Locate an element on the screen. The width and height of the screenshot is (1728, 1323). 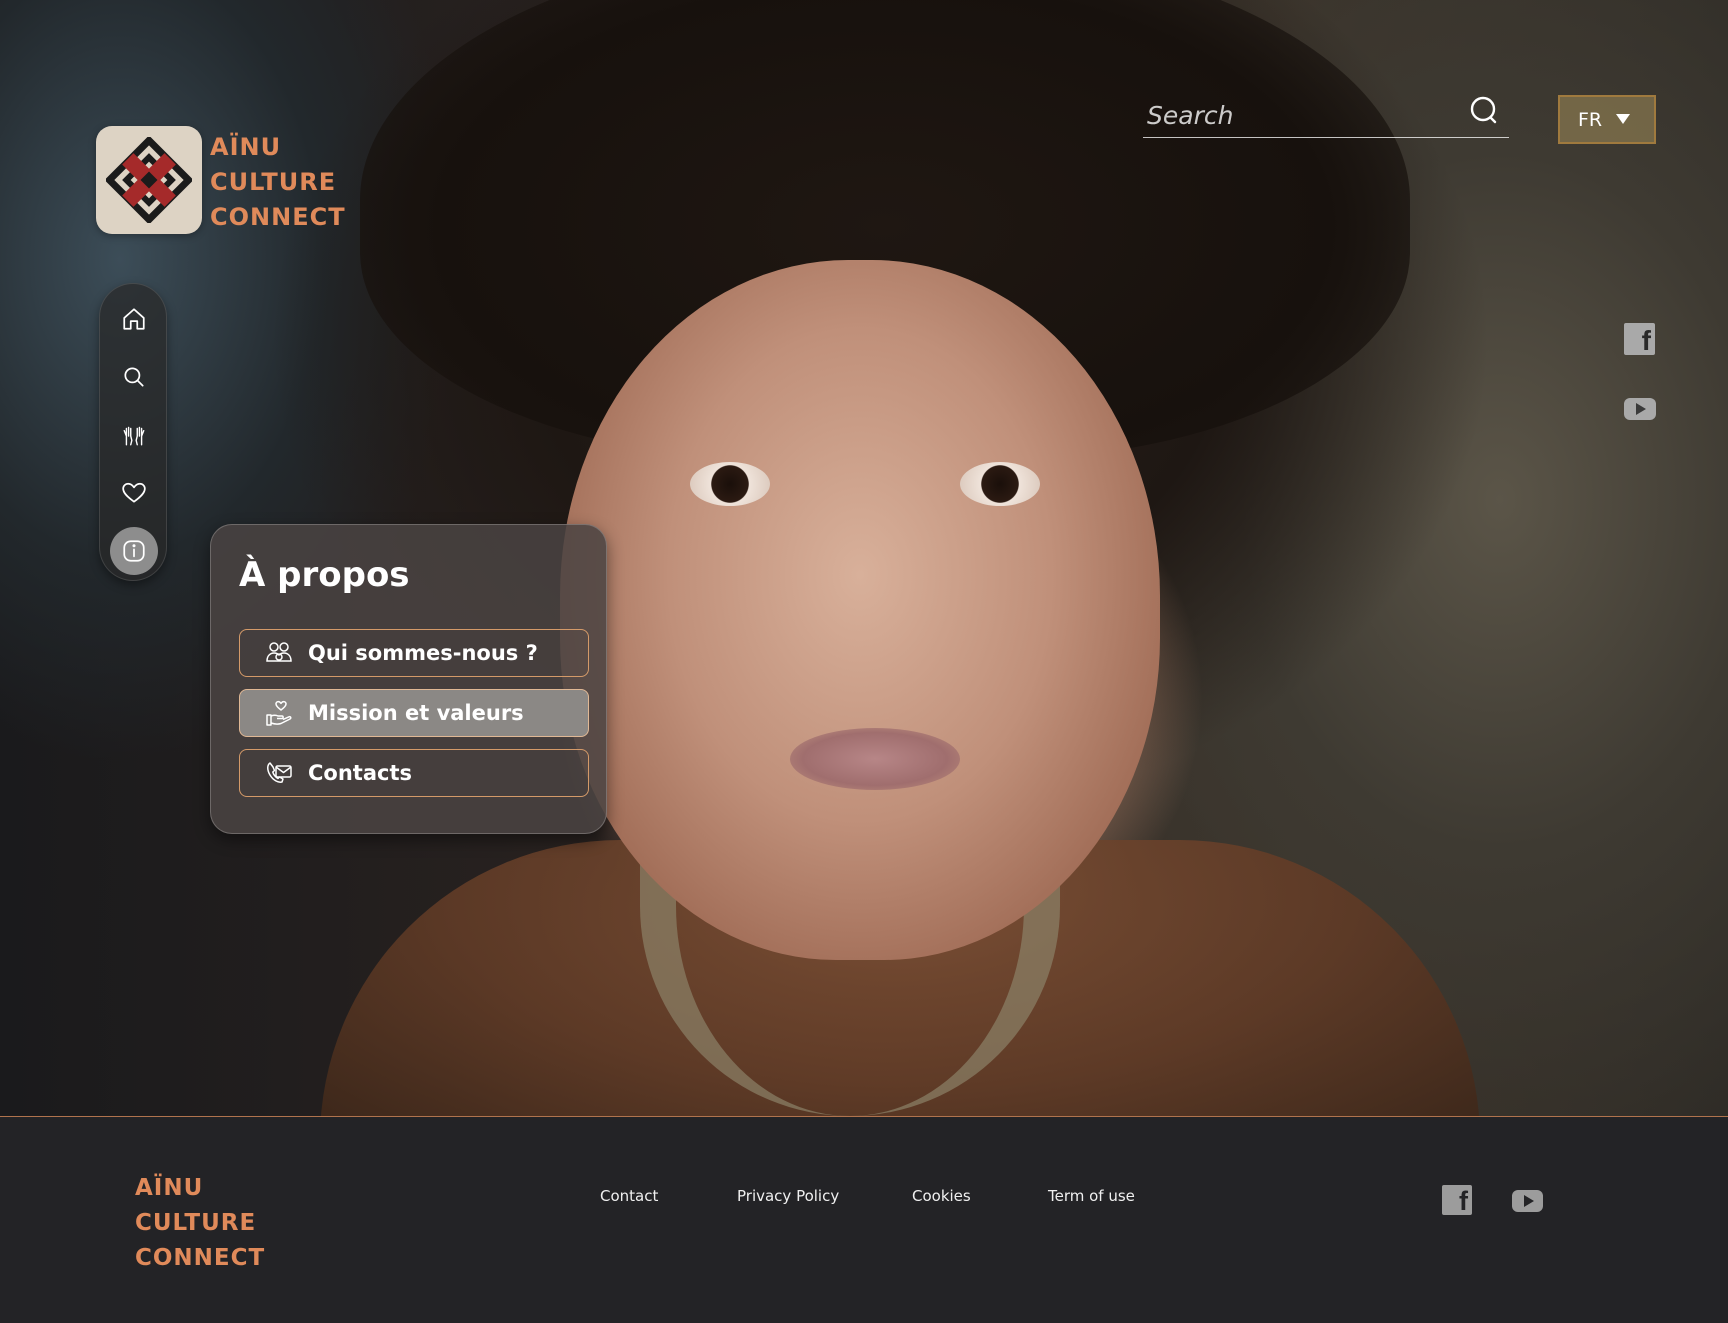
footer-logo: AÏNU CULTURE CONNECT is located at coordinates (200, 1223).